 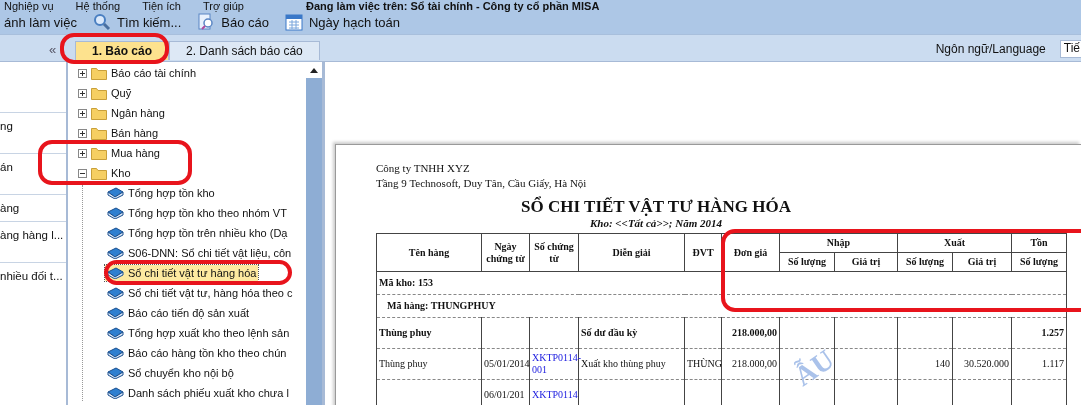 What do you see at coordinates (244, 50) in the screenshot?
I see `tab: 2. Danh sách báo cáo` at bounding box center [244, 50].